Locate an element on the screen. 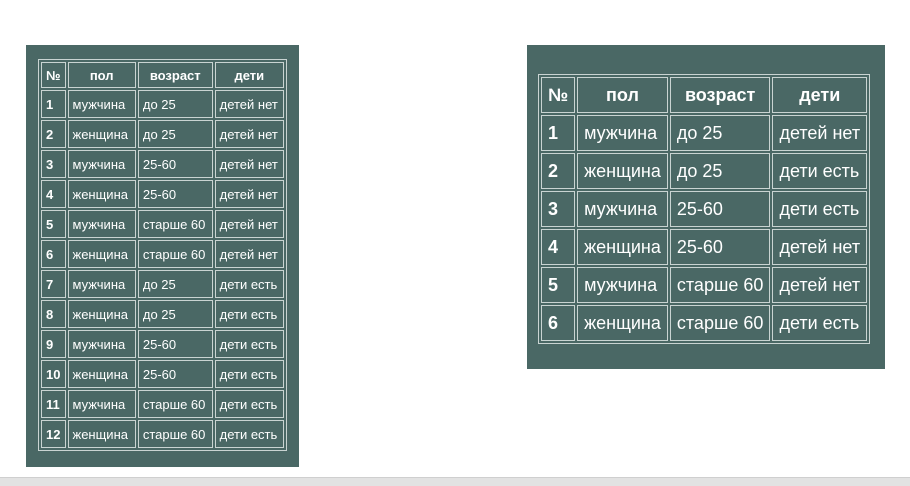 The width and height of the screenshot is (910, 486). table-row: 2 женщина до 25 детей нет is located at coordinates (162, 134).